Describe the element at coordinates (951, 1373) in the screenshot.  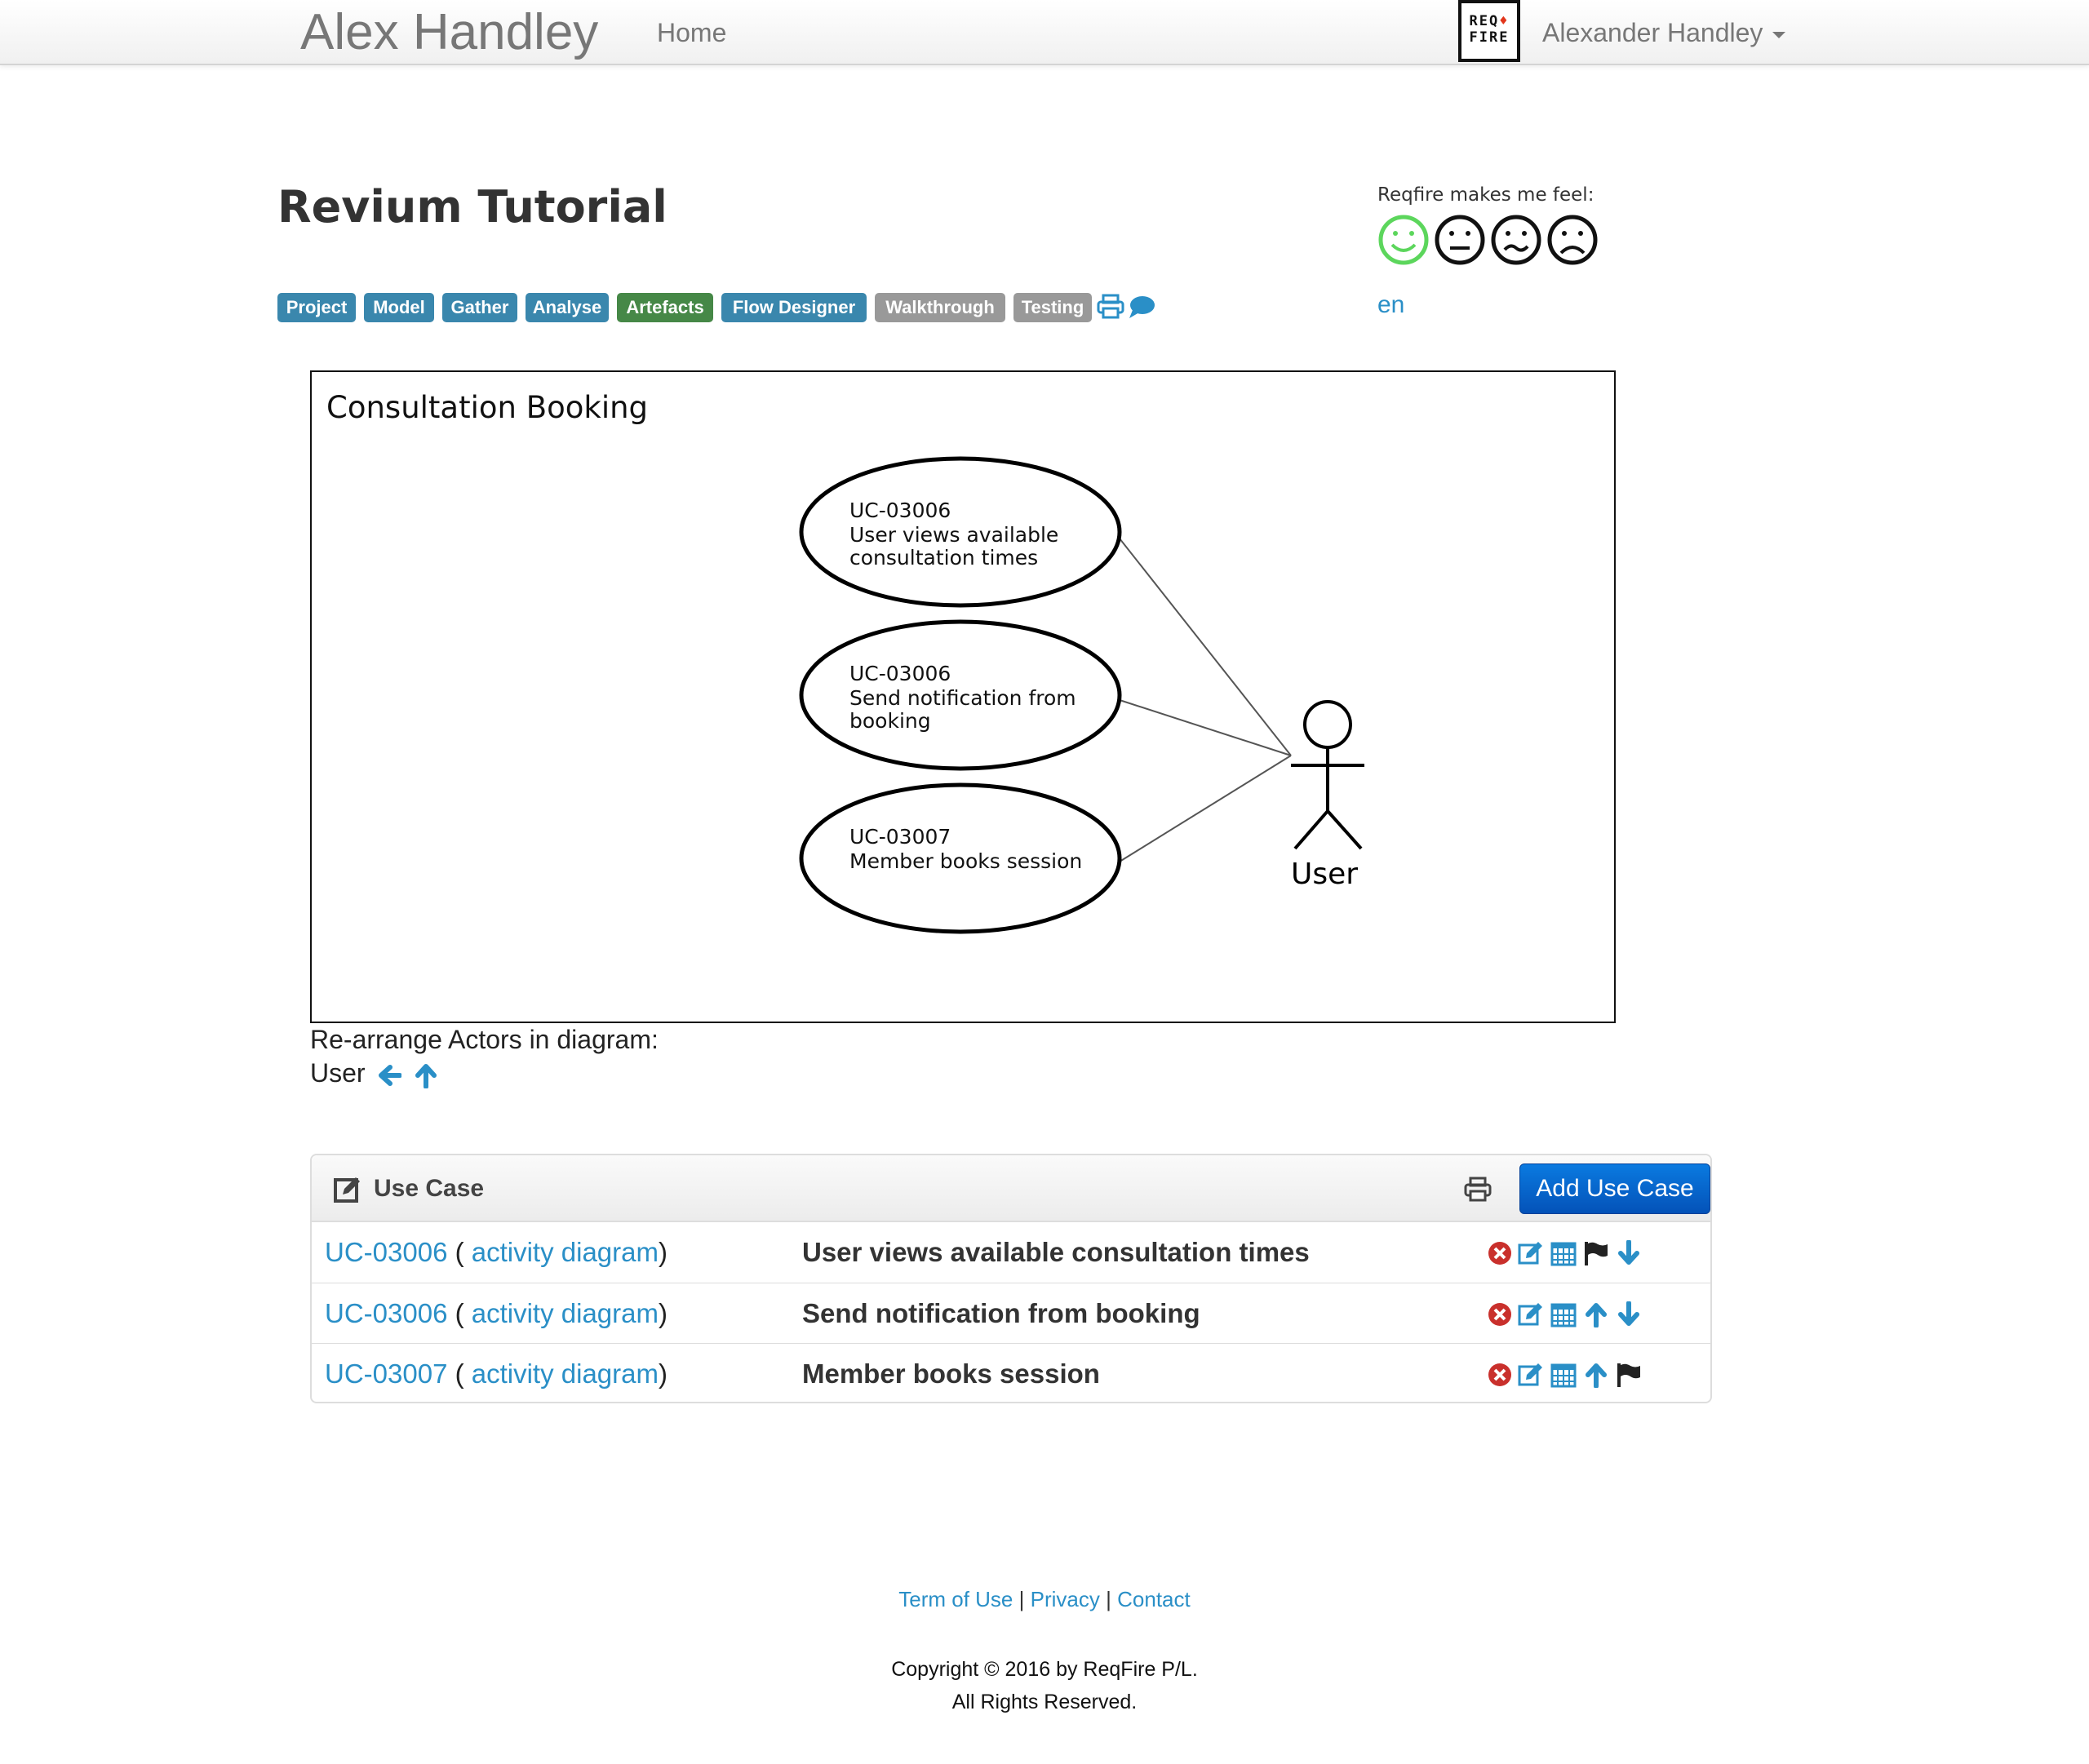
I see `use-case-name: Member books session` at that location.